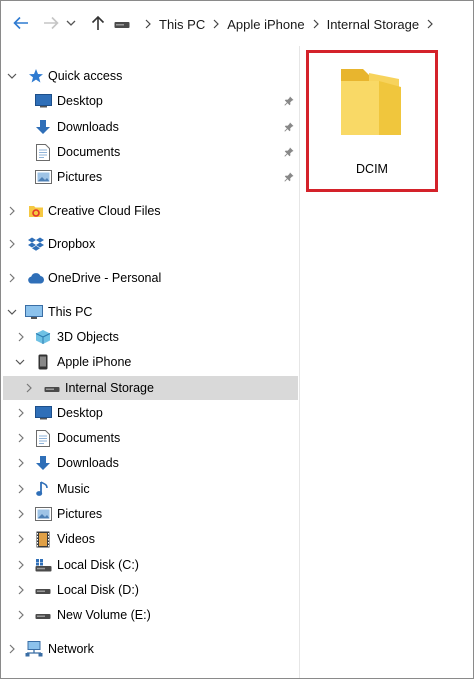  I want to click on nav-label: Quick access, so click(85, 76).